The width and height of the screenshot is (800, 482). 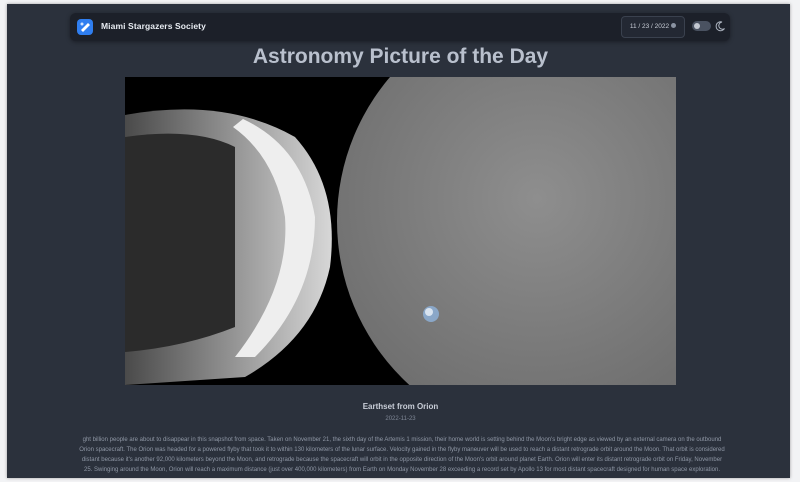 What do you see at coordinates (720, 26) in the screenshot?
I see `moon-icon` at bounding box center [720, 26].